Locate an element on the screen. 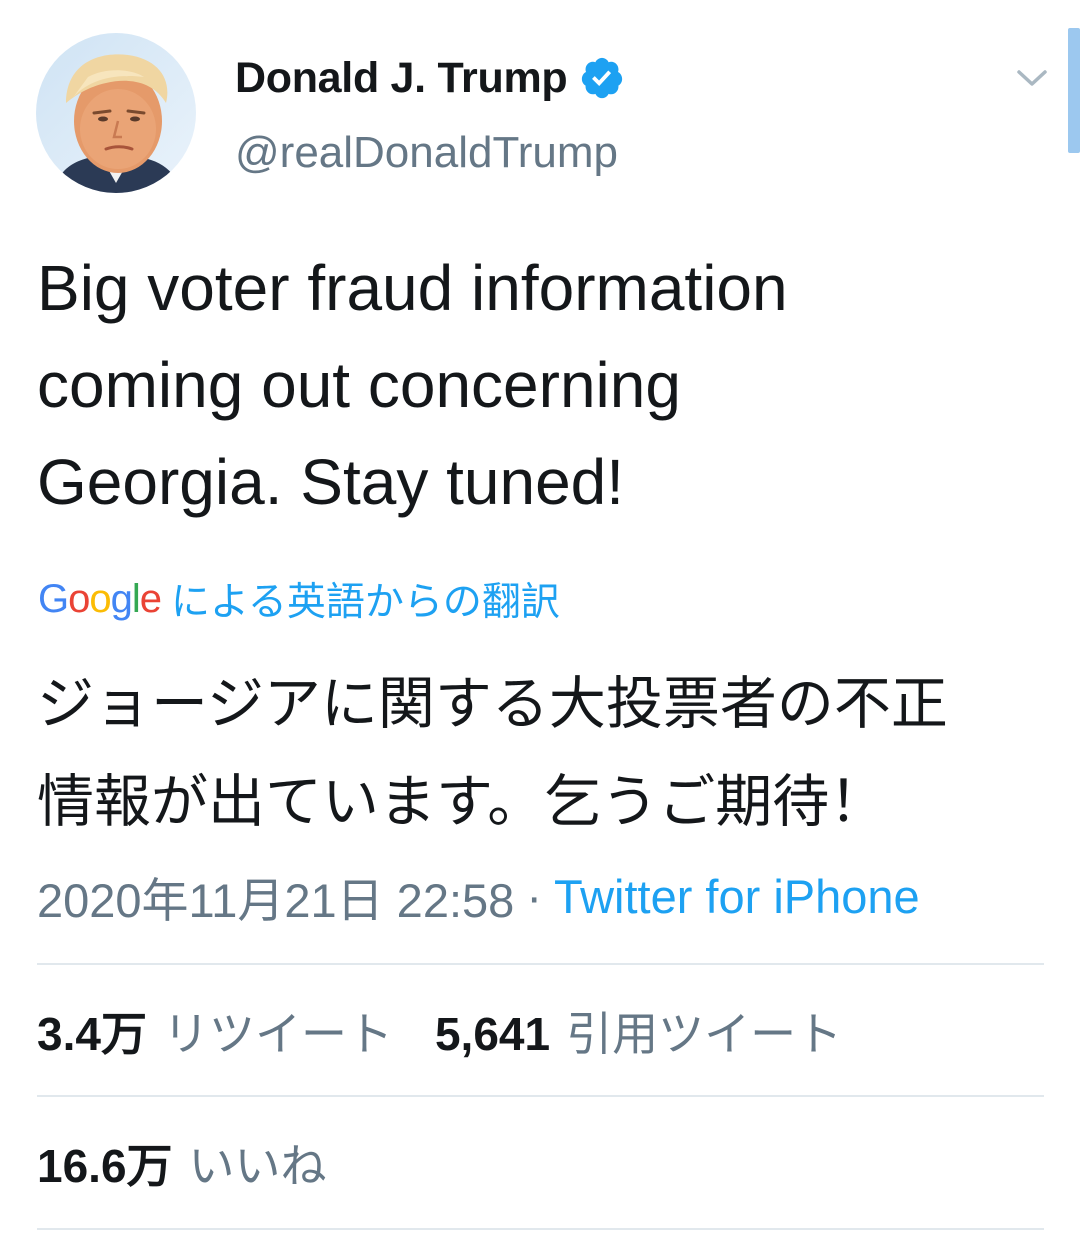 This screenshot has height=1248, width=1080. tweet-meta: 2020年11月21日 22:58 · Twitter for iPhone is located at coordinates (478, 896).